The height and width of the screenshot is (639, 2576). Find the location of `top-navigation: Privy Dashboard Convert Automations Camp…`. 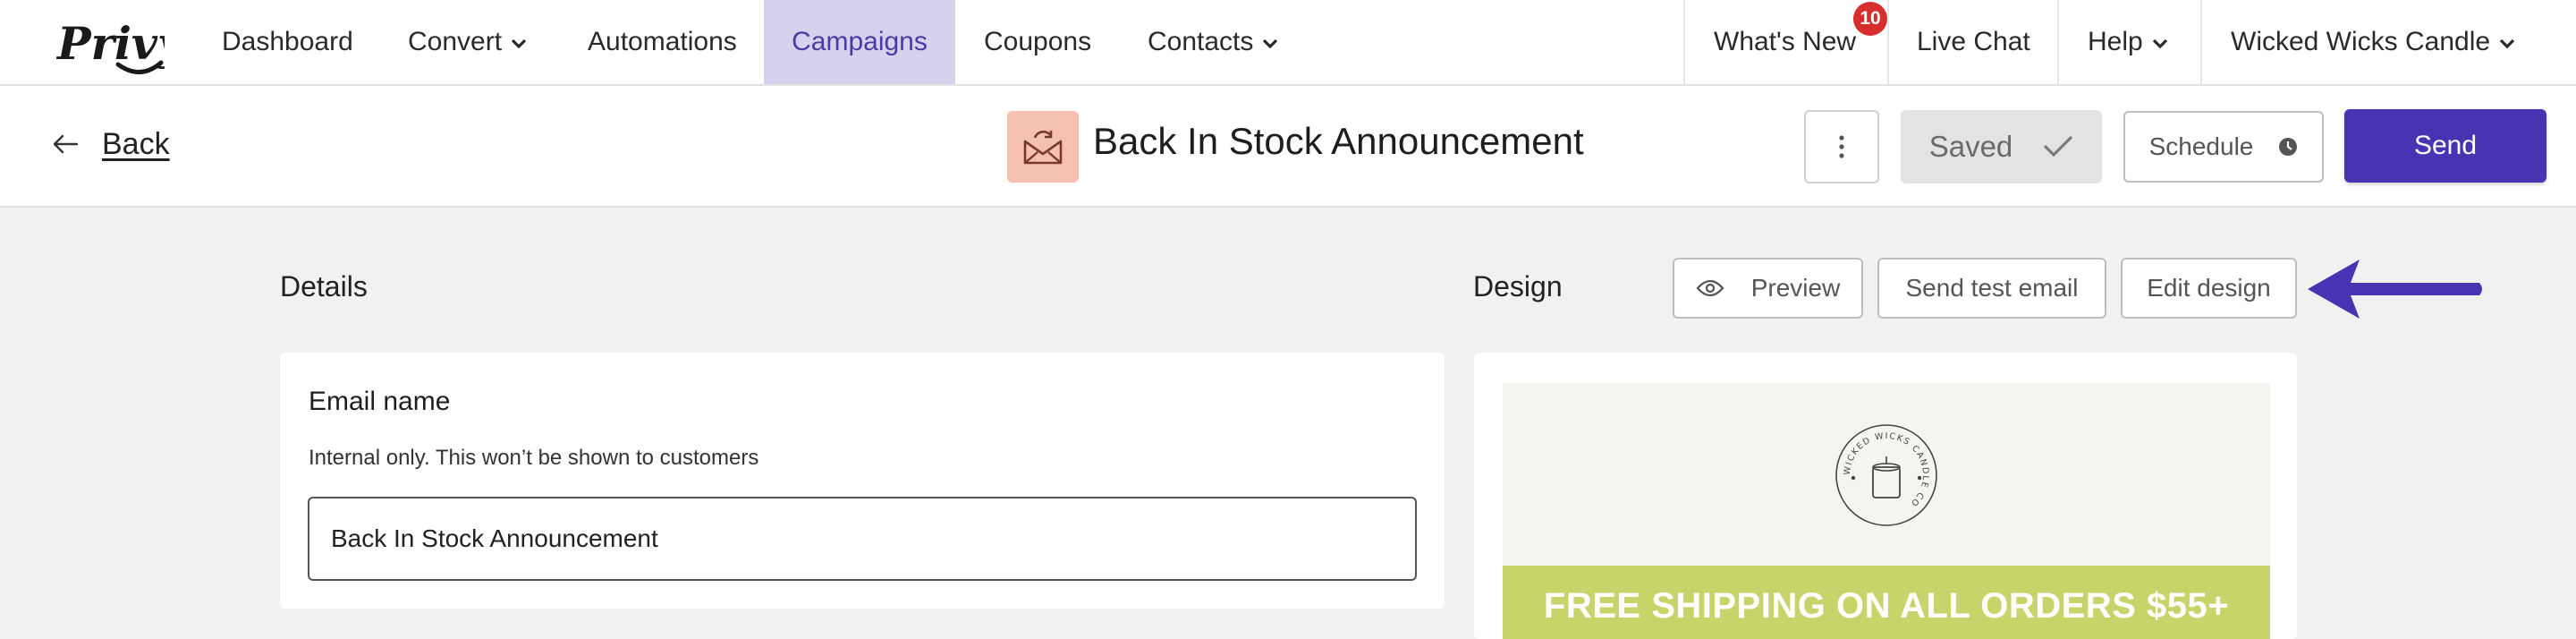

top-navigation: Privy Dashboard Convert Automations Camp… is located at coordinates (1288, 43).